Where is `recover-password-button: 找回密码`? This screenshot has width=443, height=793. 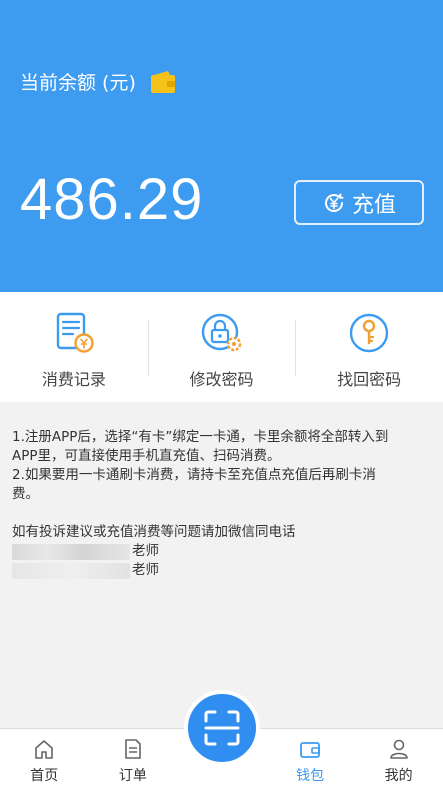 recover-password-button: 找回密码 is located at coordinates (369, 347).